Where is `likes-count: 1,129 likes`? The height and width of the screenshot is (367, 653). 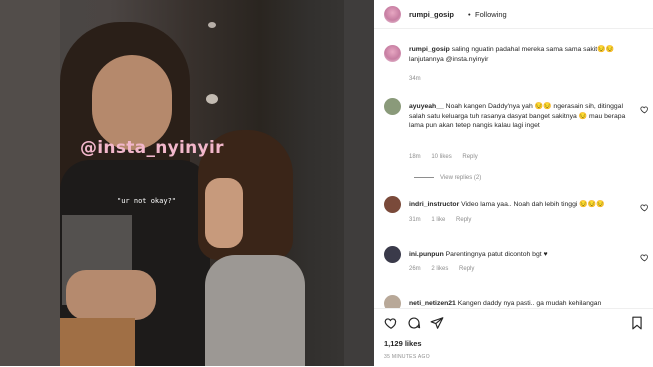
likes-count: 1,129 likes is located at coordinates (403, 343).